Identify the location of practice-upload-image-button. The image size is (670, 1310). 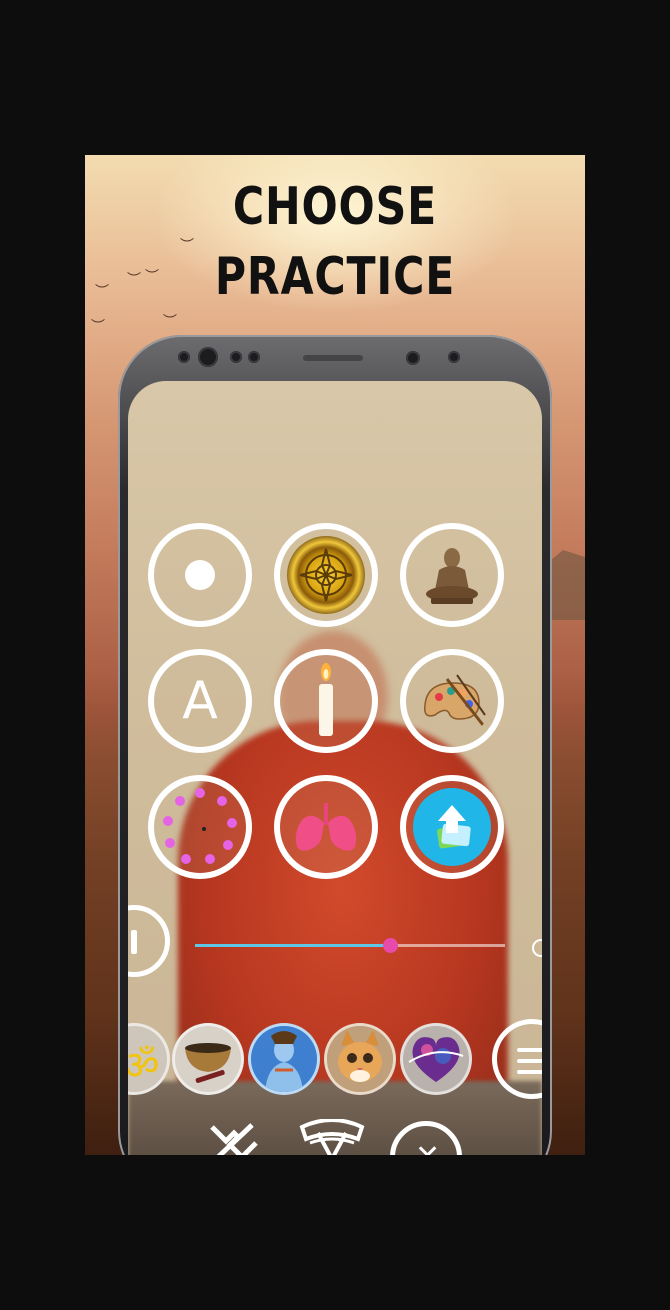
(452, 827).